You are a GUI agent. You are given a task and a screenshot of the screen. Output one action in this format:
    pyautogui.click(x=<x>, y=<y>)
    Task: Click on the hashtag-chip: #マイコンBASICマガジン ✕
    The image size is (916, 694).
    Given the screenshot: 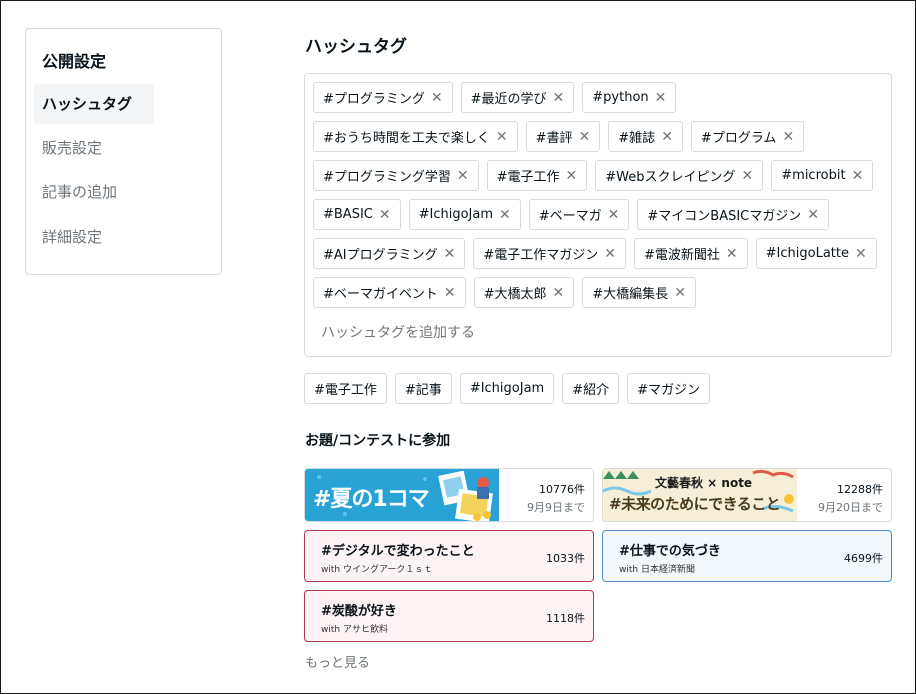 What is the action you would take?
    pyautogui.click(x=733, y=214)
    